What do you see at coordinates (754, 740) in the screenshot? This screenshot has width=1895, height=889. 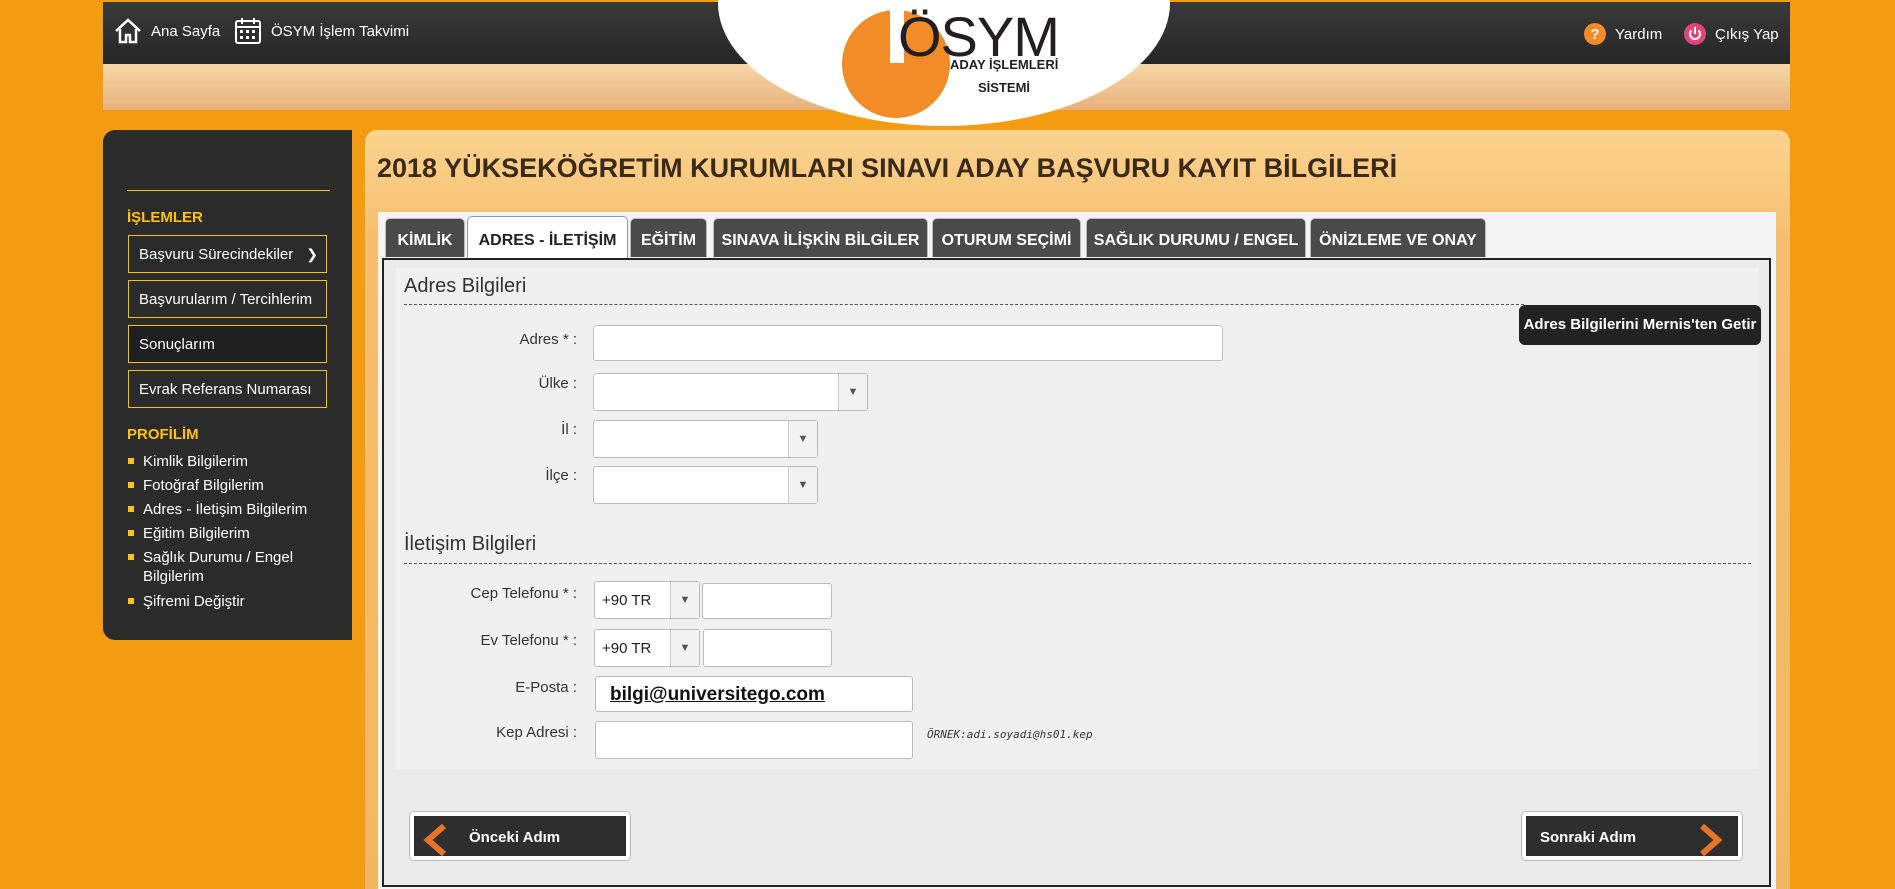 I see `kep-address-input` at bounding box center [754, 740].